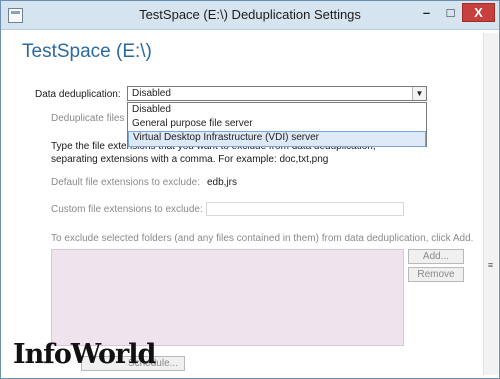 The height and width of the screenshot is (379, 500). I want to click on custom-extensions-label: Custom file extensions to exclude:, so click(127, 209).